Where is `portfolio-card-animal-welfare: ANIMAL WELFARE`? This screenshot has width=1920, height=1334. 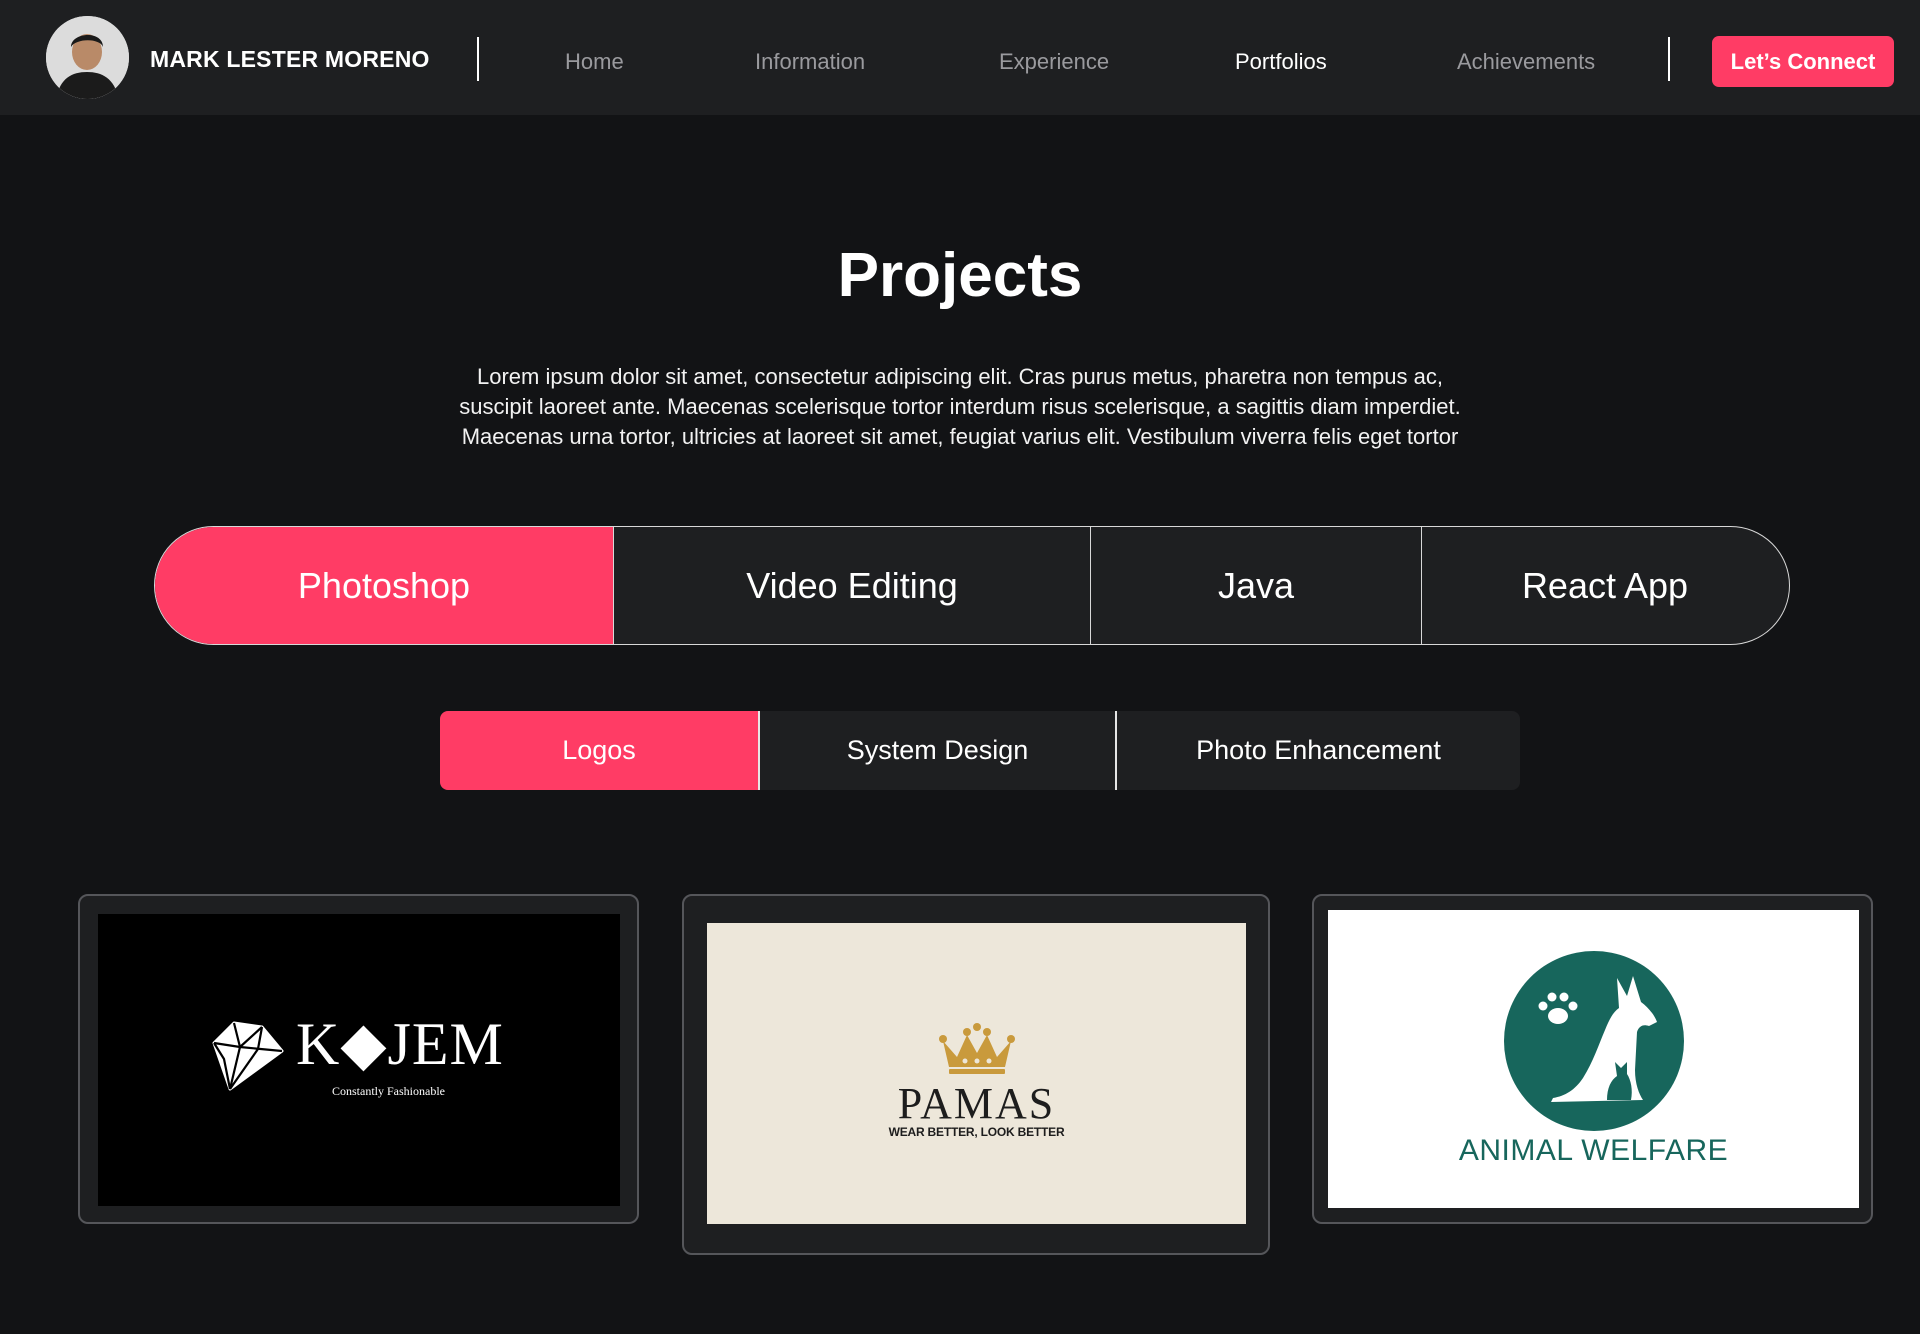 portfolio-card-animal-welfare: ANIMAL WELFARE is located at coordinates (1592, 1059).